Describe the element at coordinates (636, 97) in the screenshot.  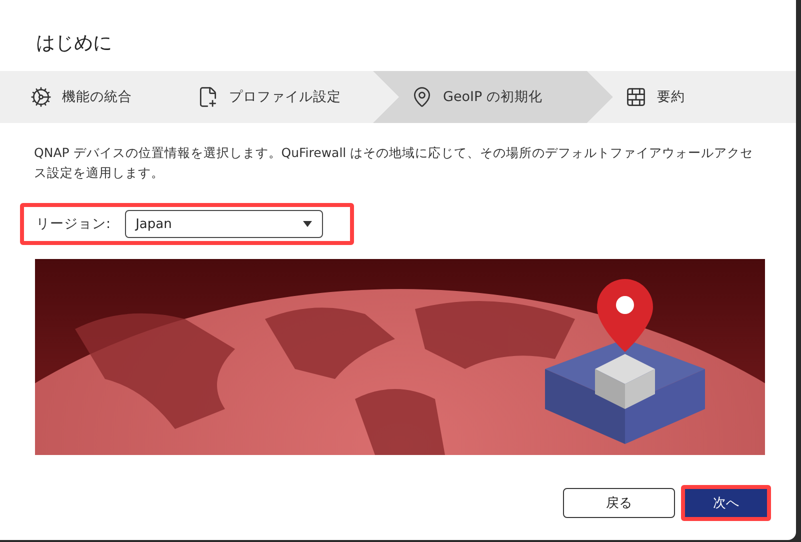
I see `brick-wall-icon` at that location.